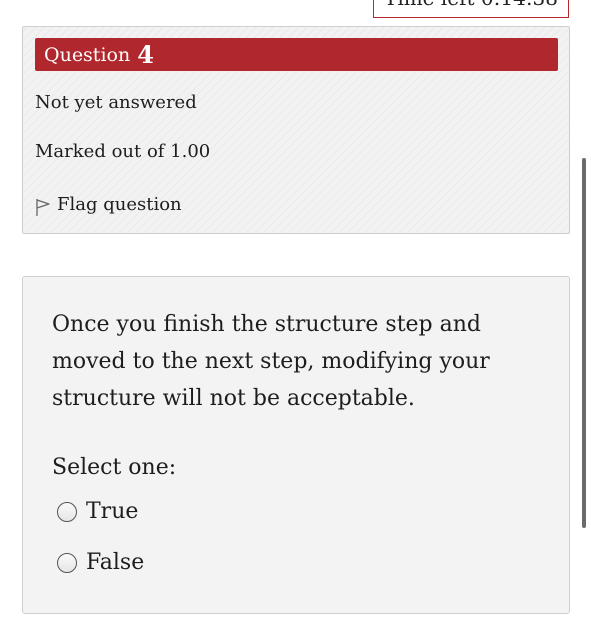  What do you see at coordinates (67, 562) in the screenshot?
I see `radio-false` at bounding box center [67, 562].